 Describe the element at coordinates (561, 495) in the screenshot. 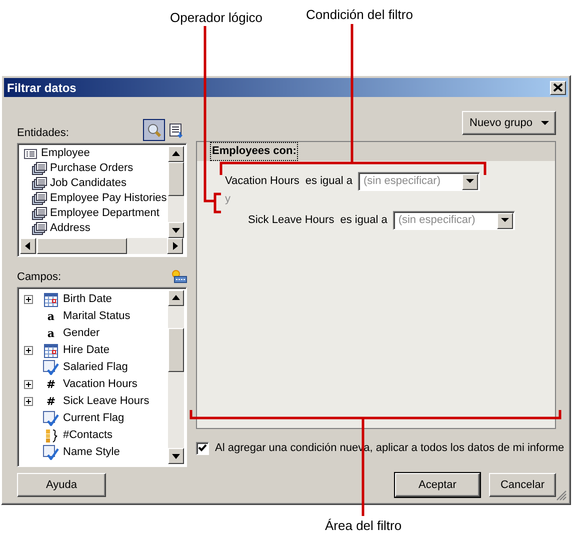

I see `resize-grip` at that location.